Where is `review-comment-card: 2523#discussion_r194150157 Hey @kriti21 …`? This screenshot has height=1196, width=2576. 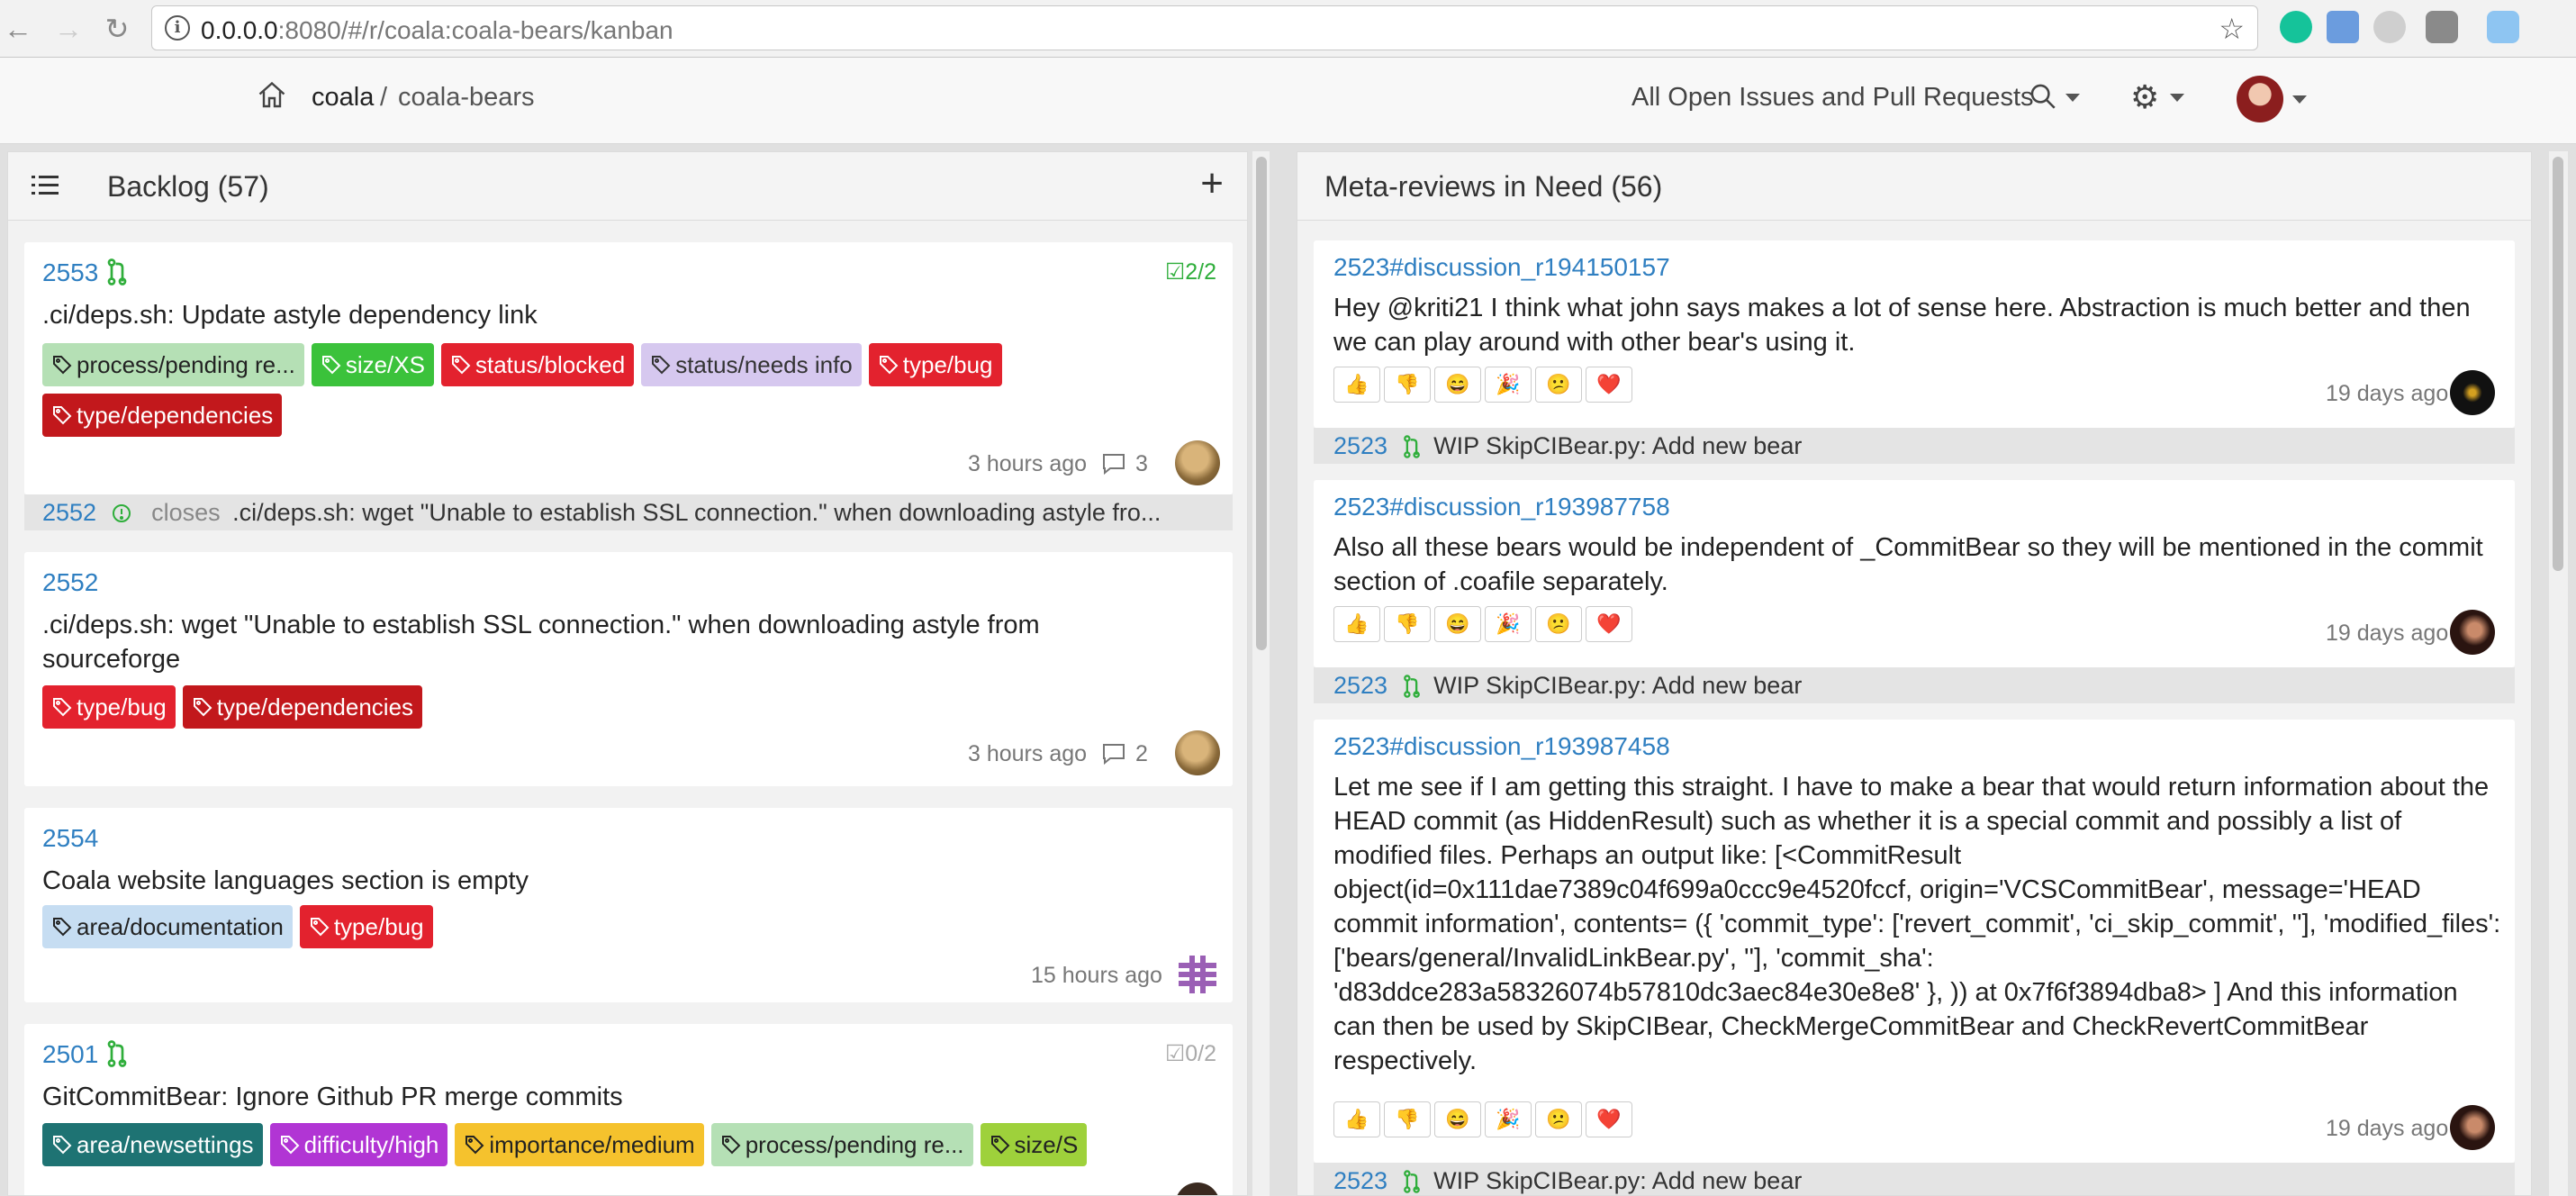
review-comment-card: 2523#discussion_r194150157 Hey @kriti21 … is located at coordinates (1914, 352).